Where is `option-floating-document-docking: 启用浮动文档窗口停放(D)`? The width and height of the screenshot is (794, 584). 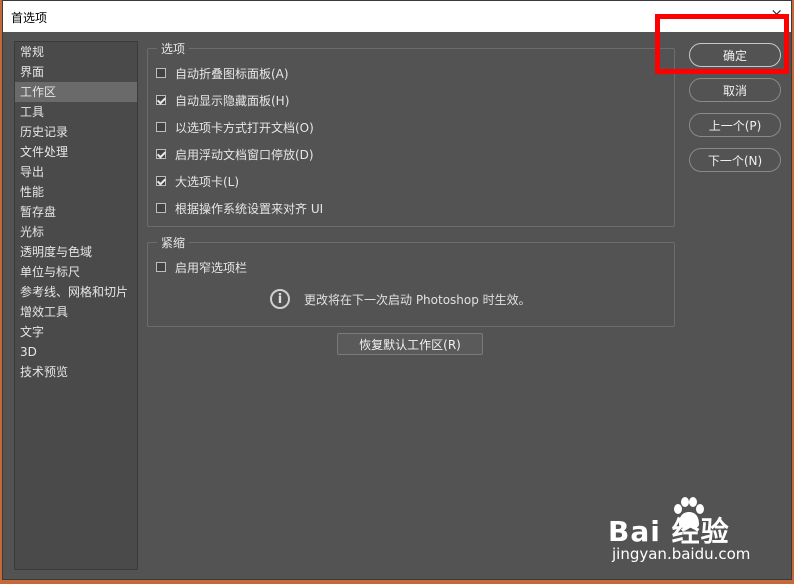
option-floating-document-docking: 启用浮动文档窗口停放(D) is located at coordinates (235, 154).